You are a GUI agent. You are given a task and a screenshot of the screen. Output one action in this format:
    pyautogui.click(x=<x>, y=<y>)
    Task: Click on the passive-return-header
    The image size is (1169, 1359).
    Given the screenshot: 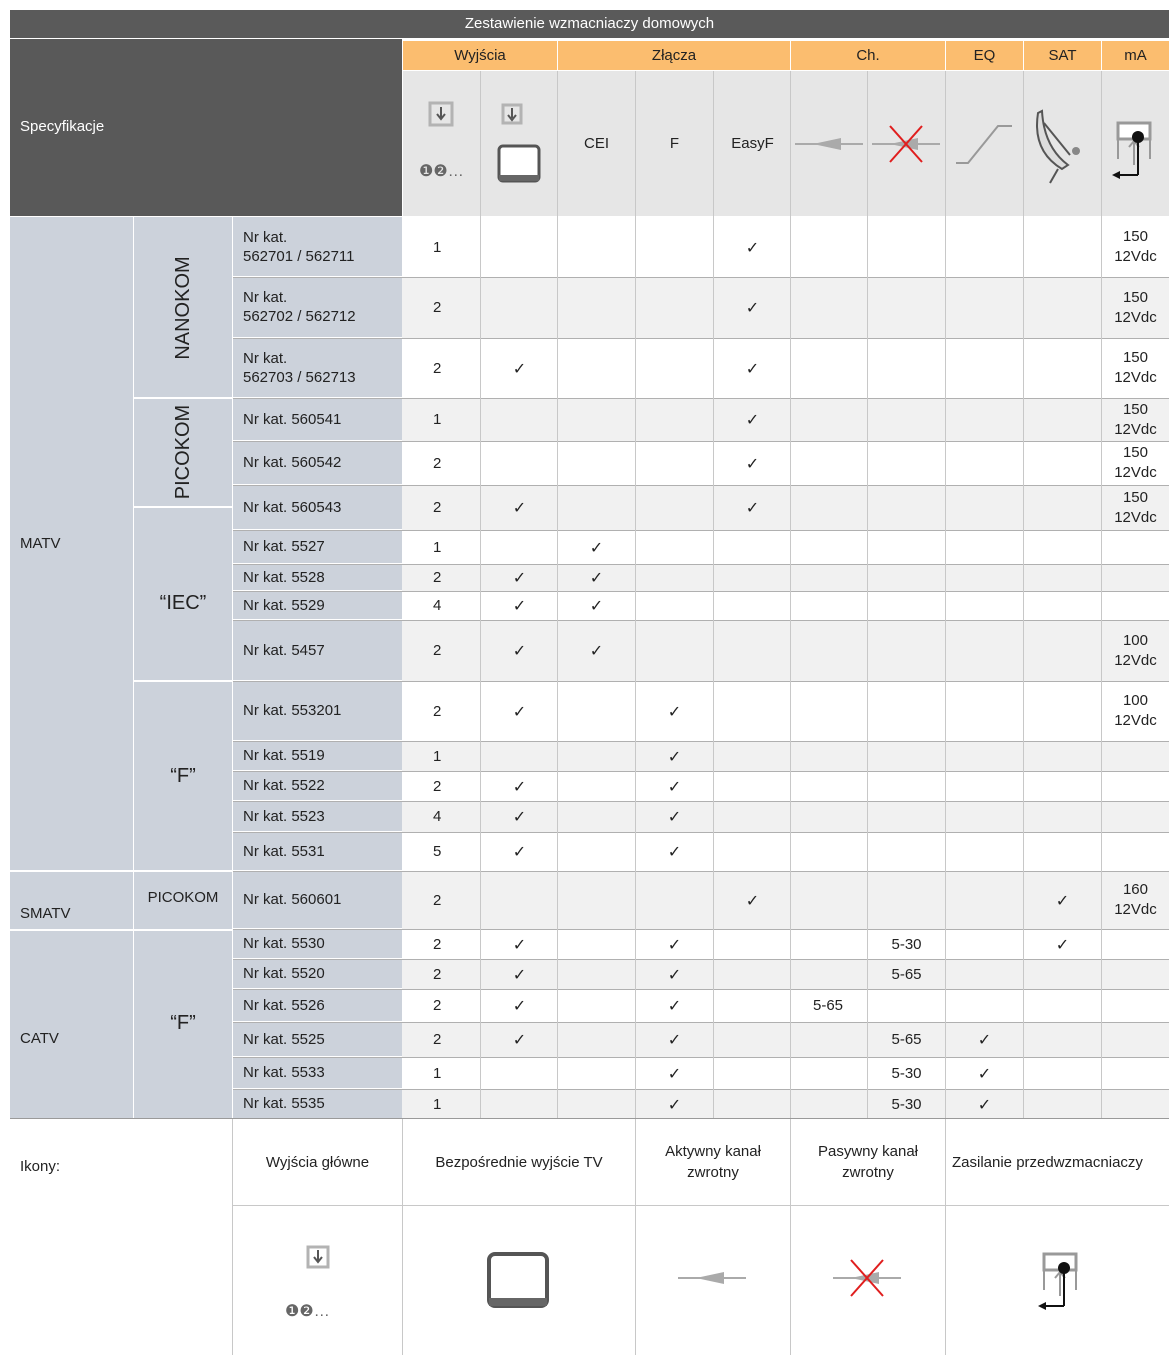 What is the action you would take?
    pyautogui.click(x=906, y=143)
    